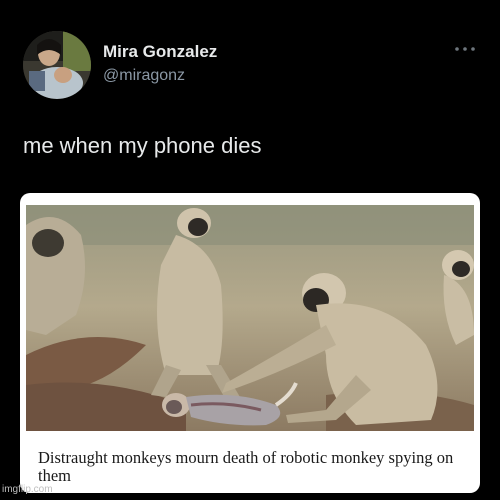 This screenshot has width=500, height=500. I want to click on avatar, so click(57, 65).